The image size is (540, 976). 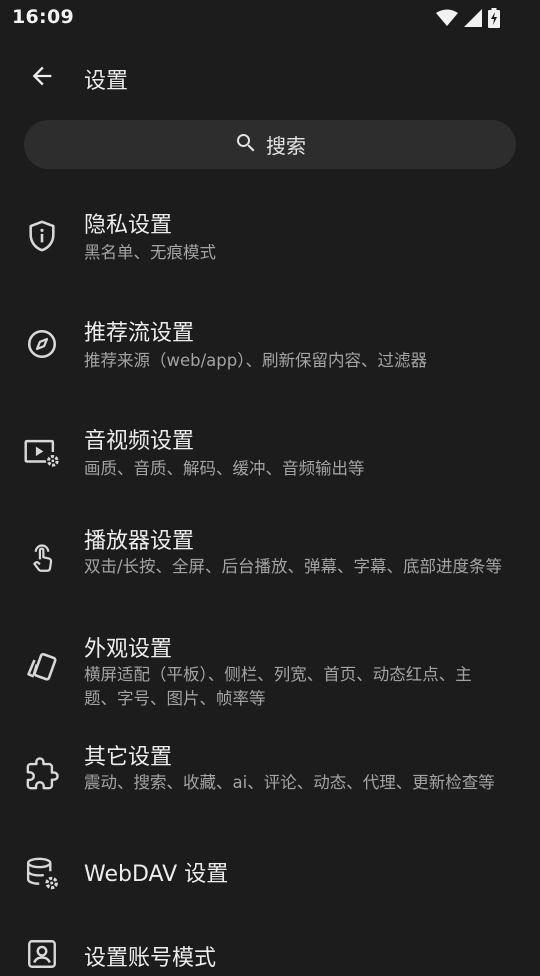 What do you see at coordinates (42, 954) in the screenshot?
I see `account-box-icon` at bounding box center [42, 954].